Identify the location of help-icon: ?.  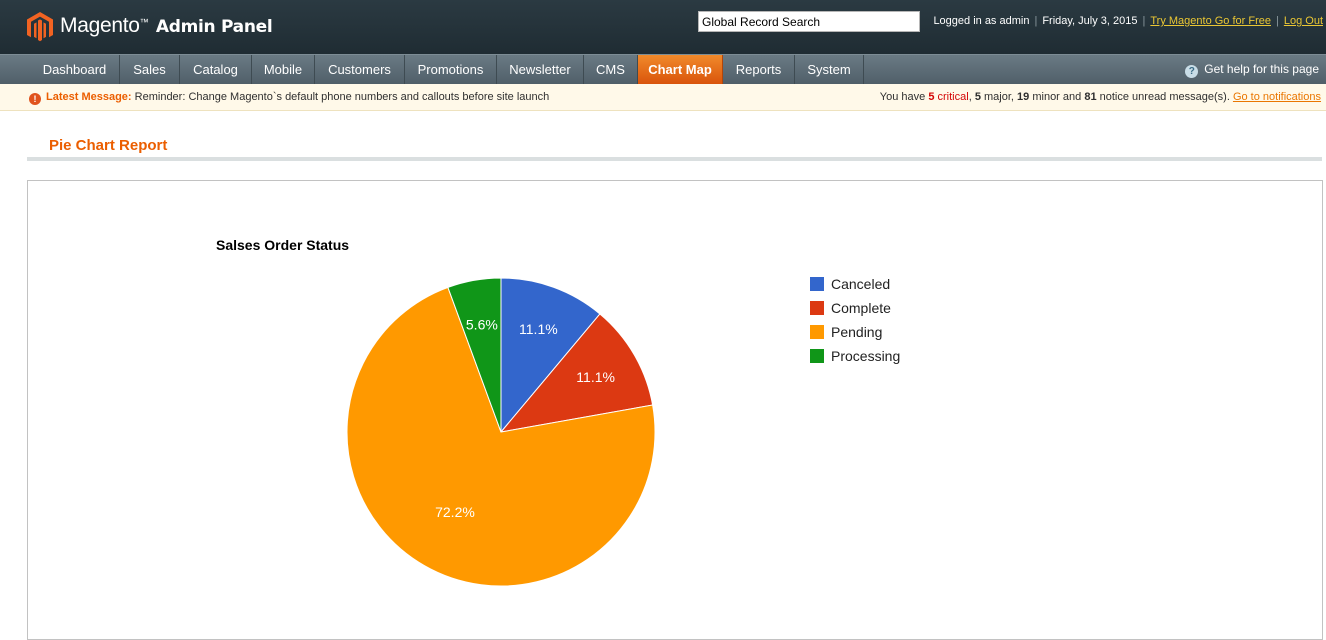
(1192, 71).